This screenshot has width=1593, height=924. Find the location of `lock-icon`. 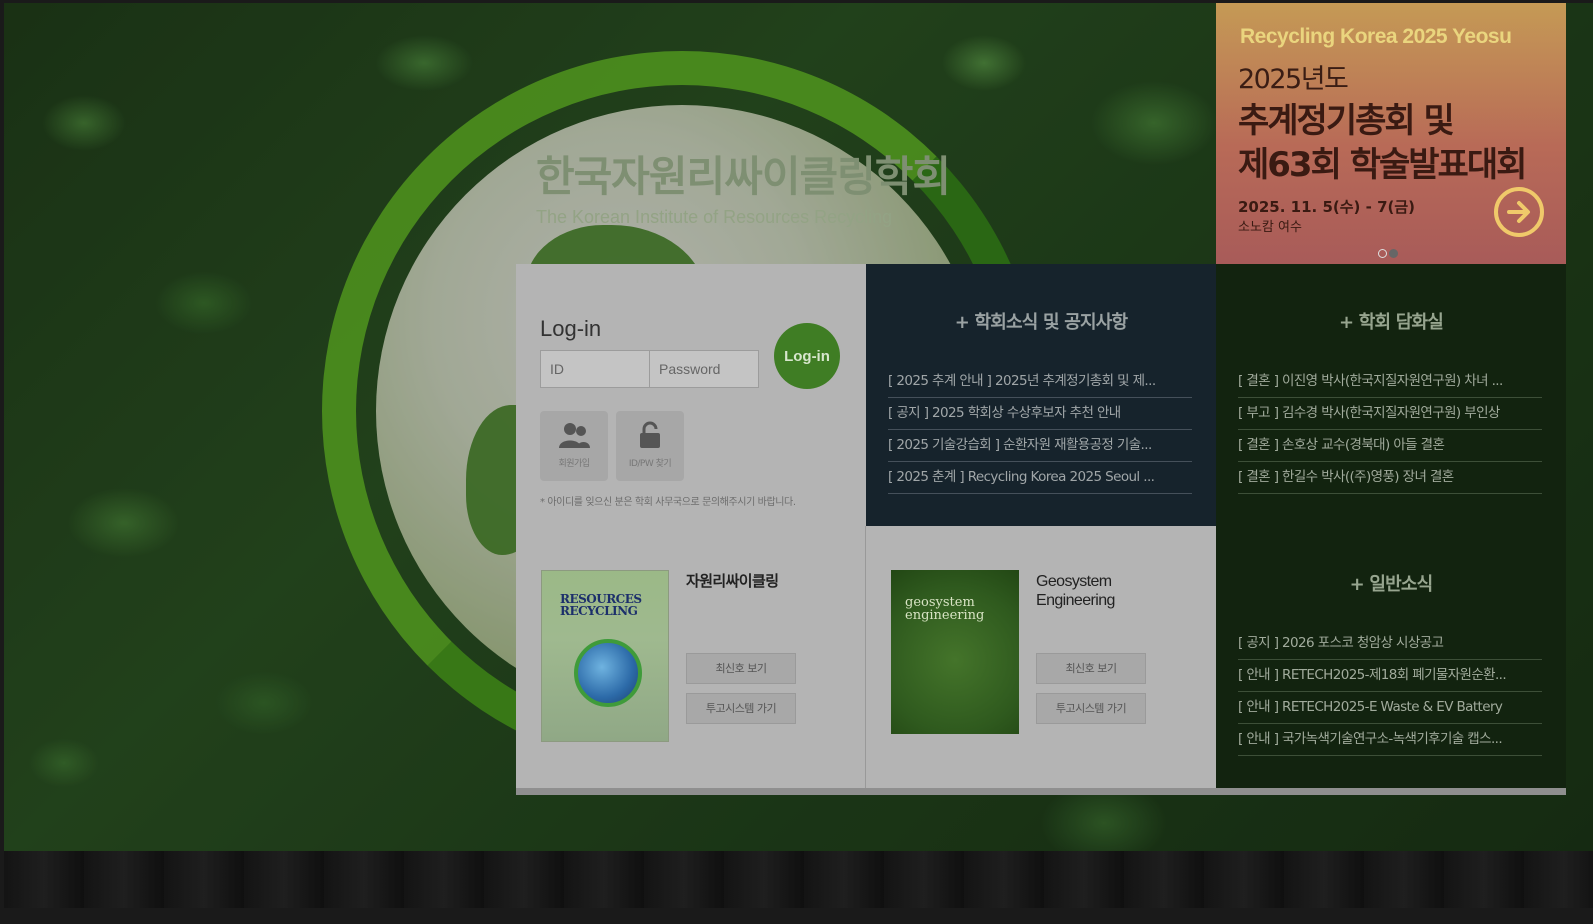

lock-icon is located at coordinates (650, 434).